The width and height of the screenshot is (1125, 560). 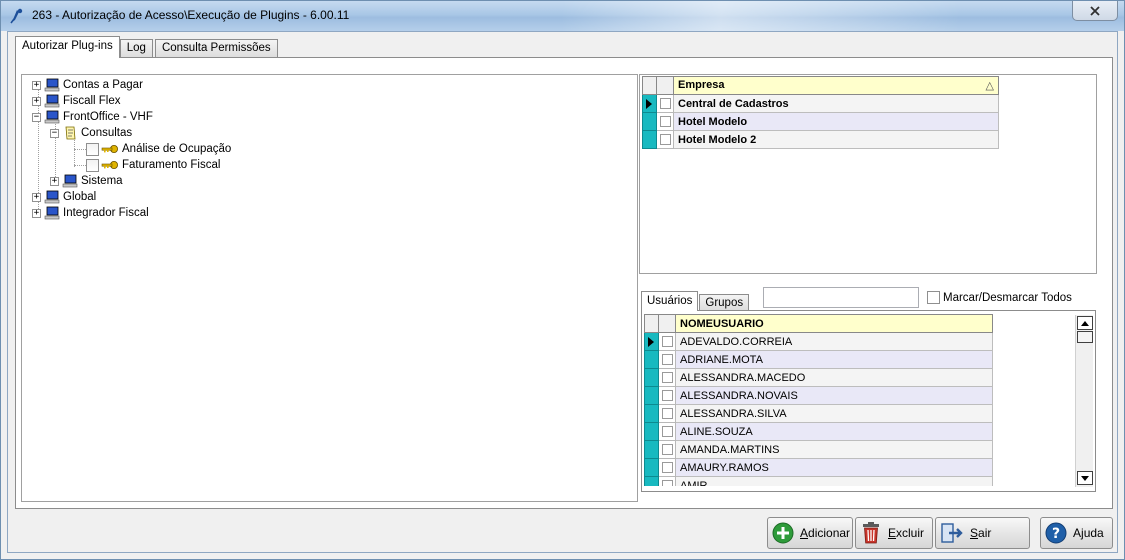 I want to click on table-row: Hotel Modelo, so click(x=820, y=121).